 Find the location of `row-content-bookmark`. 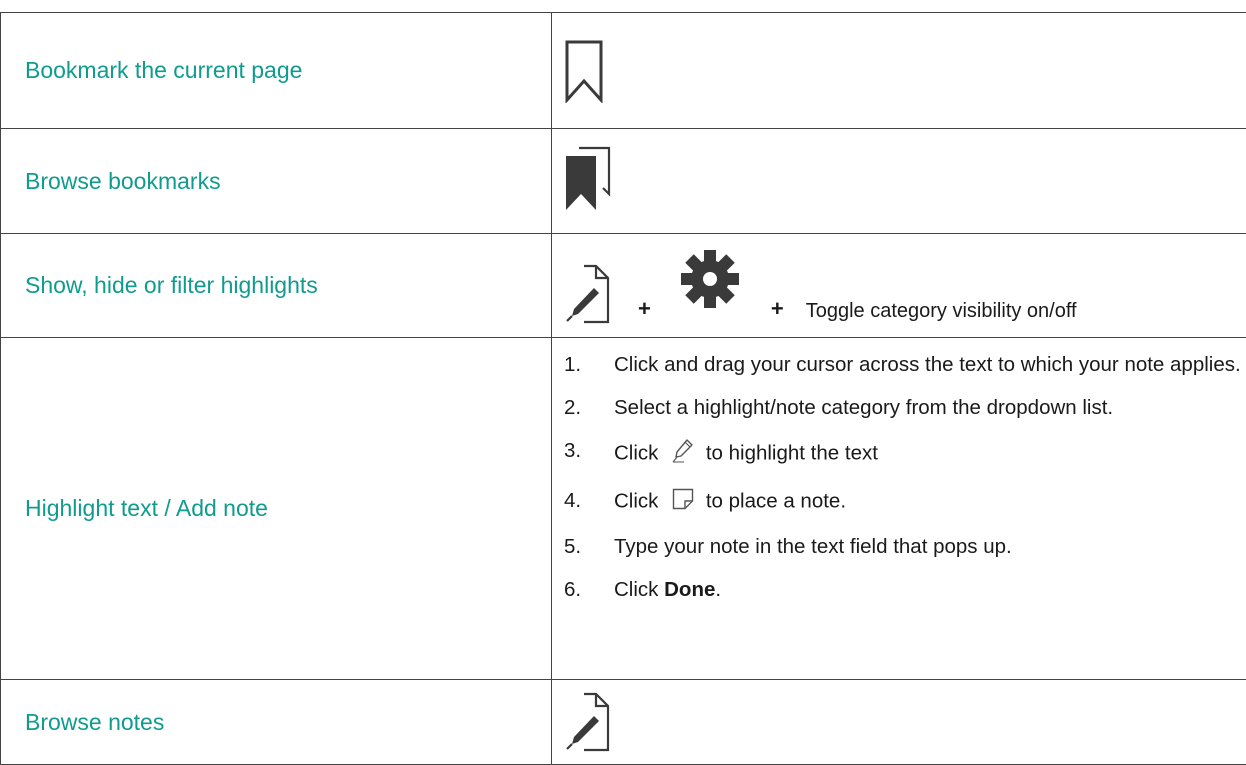

row-content-bookmark is located at coordinates (898, 70).